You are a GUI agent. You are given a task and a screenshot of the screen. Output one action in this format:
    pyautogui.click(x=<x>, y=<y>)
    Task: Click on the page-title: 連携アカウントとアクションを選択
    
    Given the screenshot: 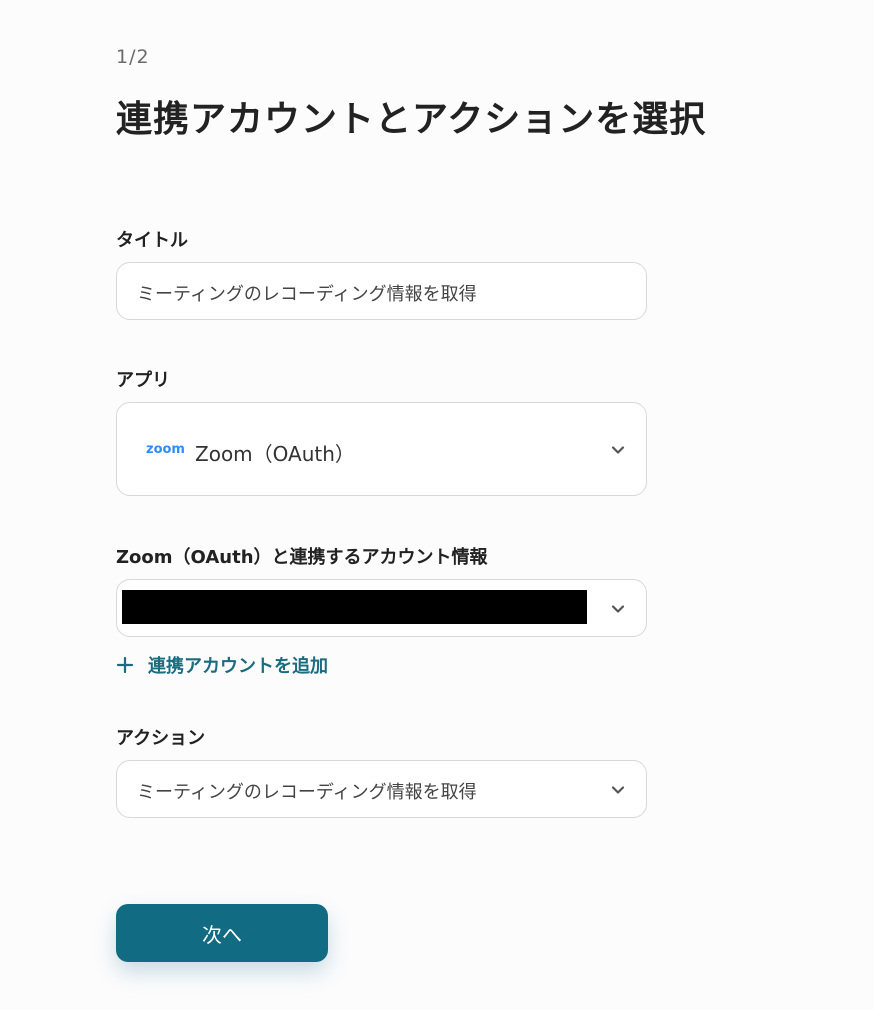 What is the action you would take?
    pyautogui.click(x=411, y=119)
    